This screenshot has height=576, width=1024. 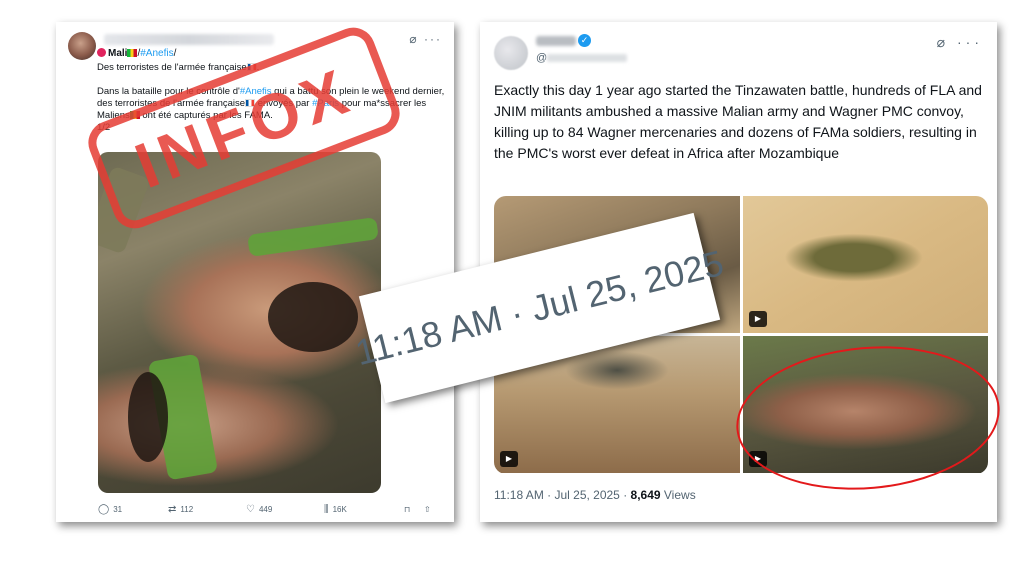 I want to click on reply-count: 31, so click(x=118, y=509).